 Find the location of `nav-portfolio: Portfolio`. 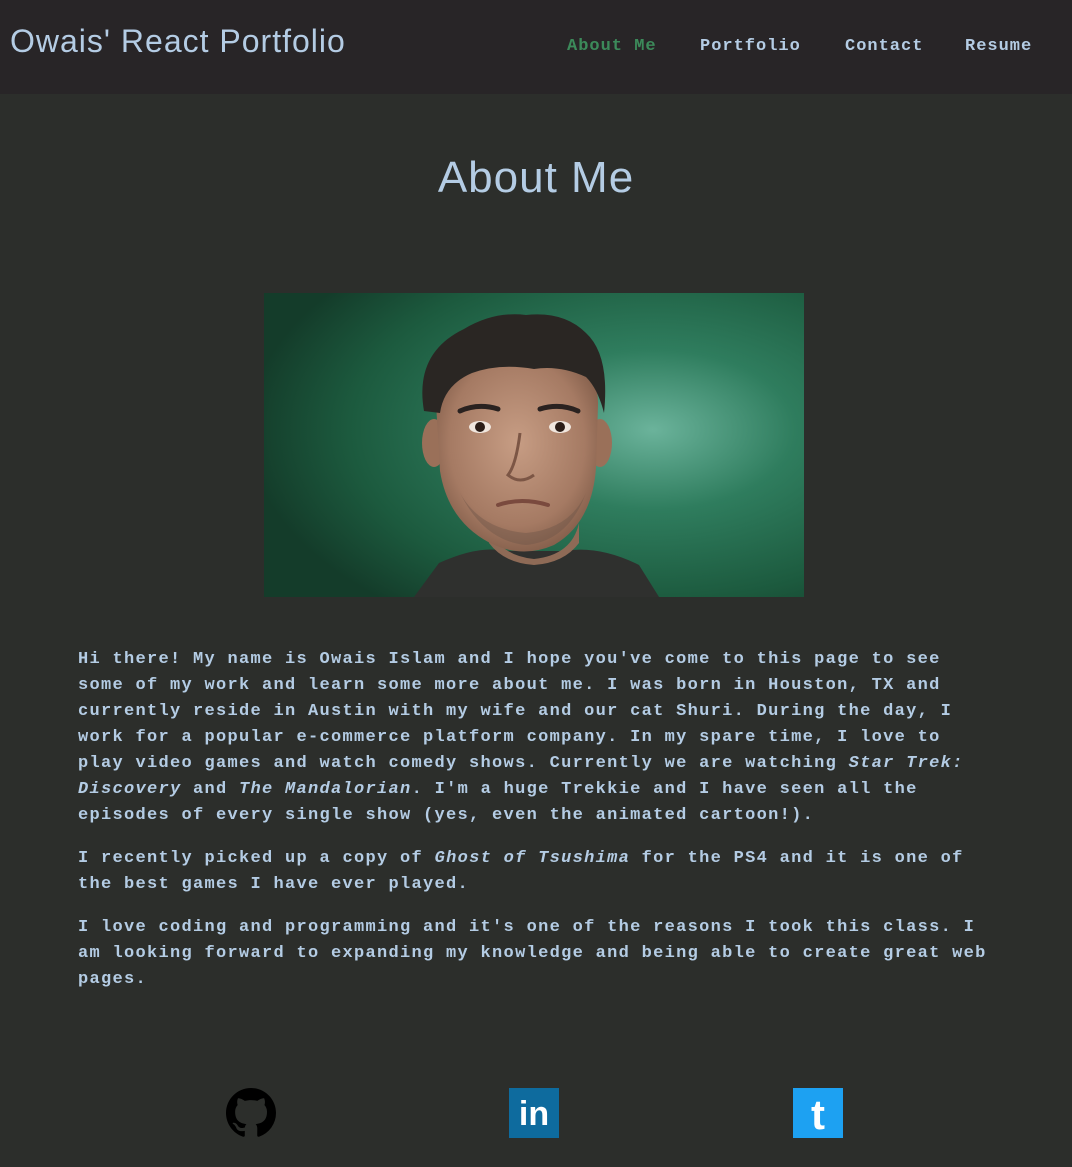

nav-portfolio: Portfolio is located at coordinates (750, 47).